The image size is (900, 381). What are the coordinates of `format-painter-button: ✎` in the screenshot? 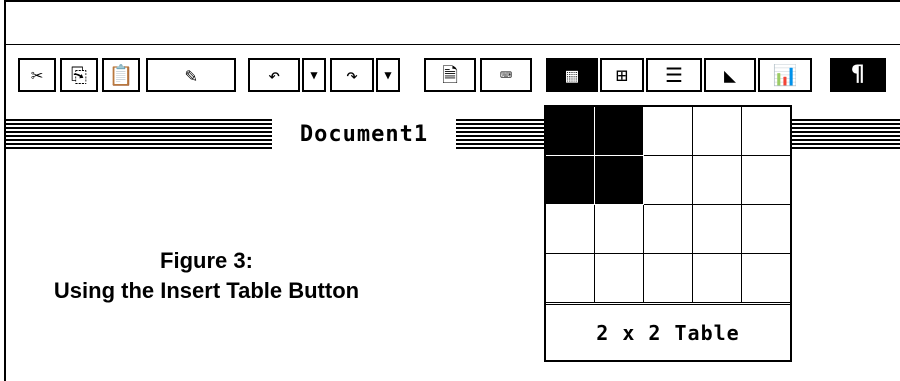 It's located at (191, 75).